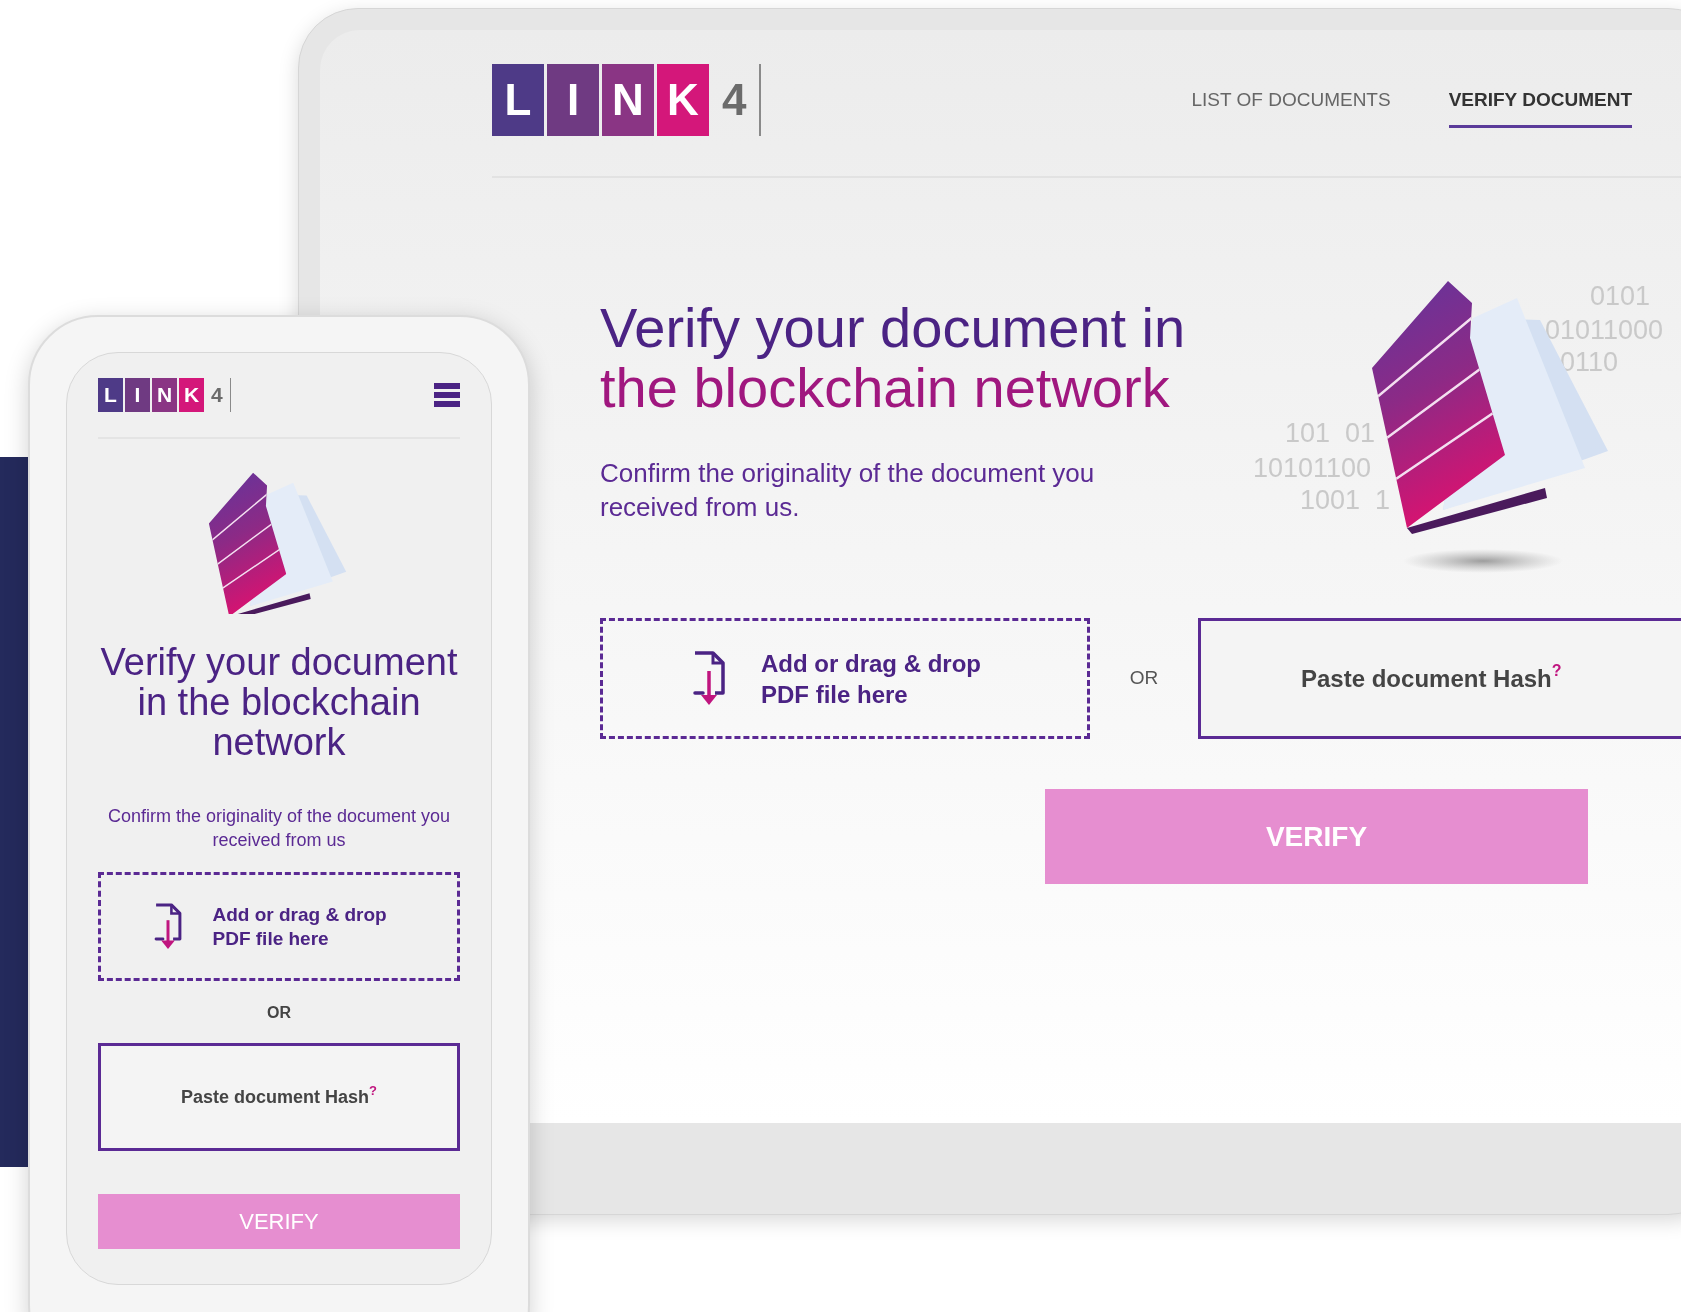 The height and width of the screenshot is (1312, 1681). I want to click on heading: Verify your document in the blockchain network, so click(279, 702).